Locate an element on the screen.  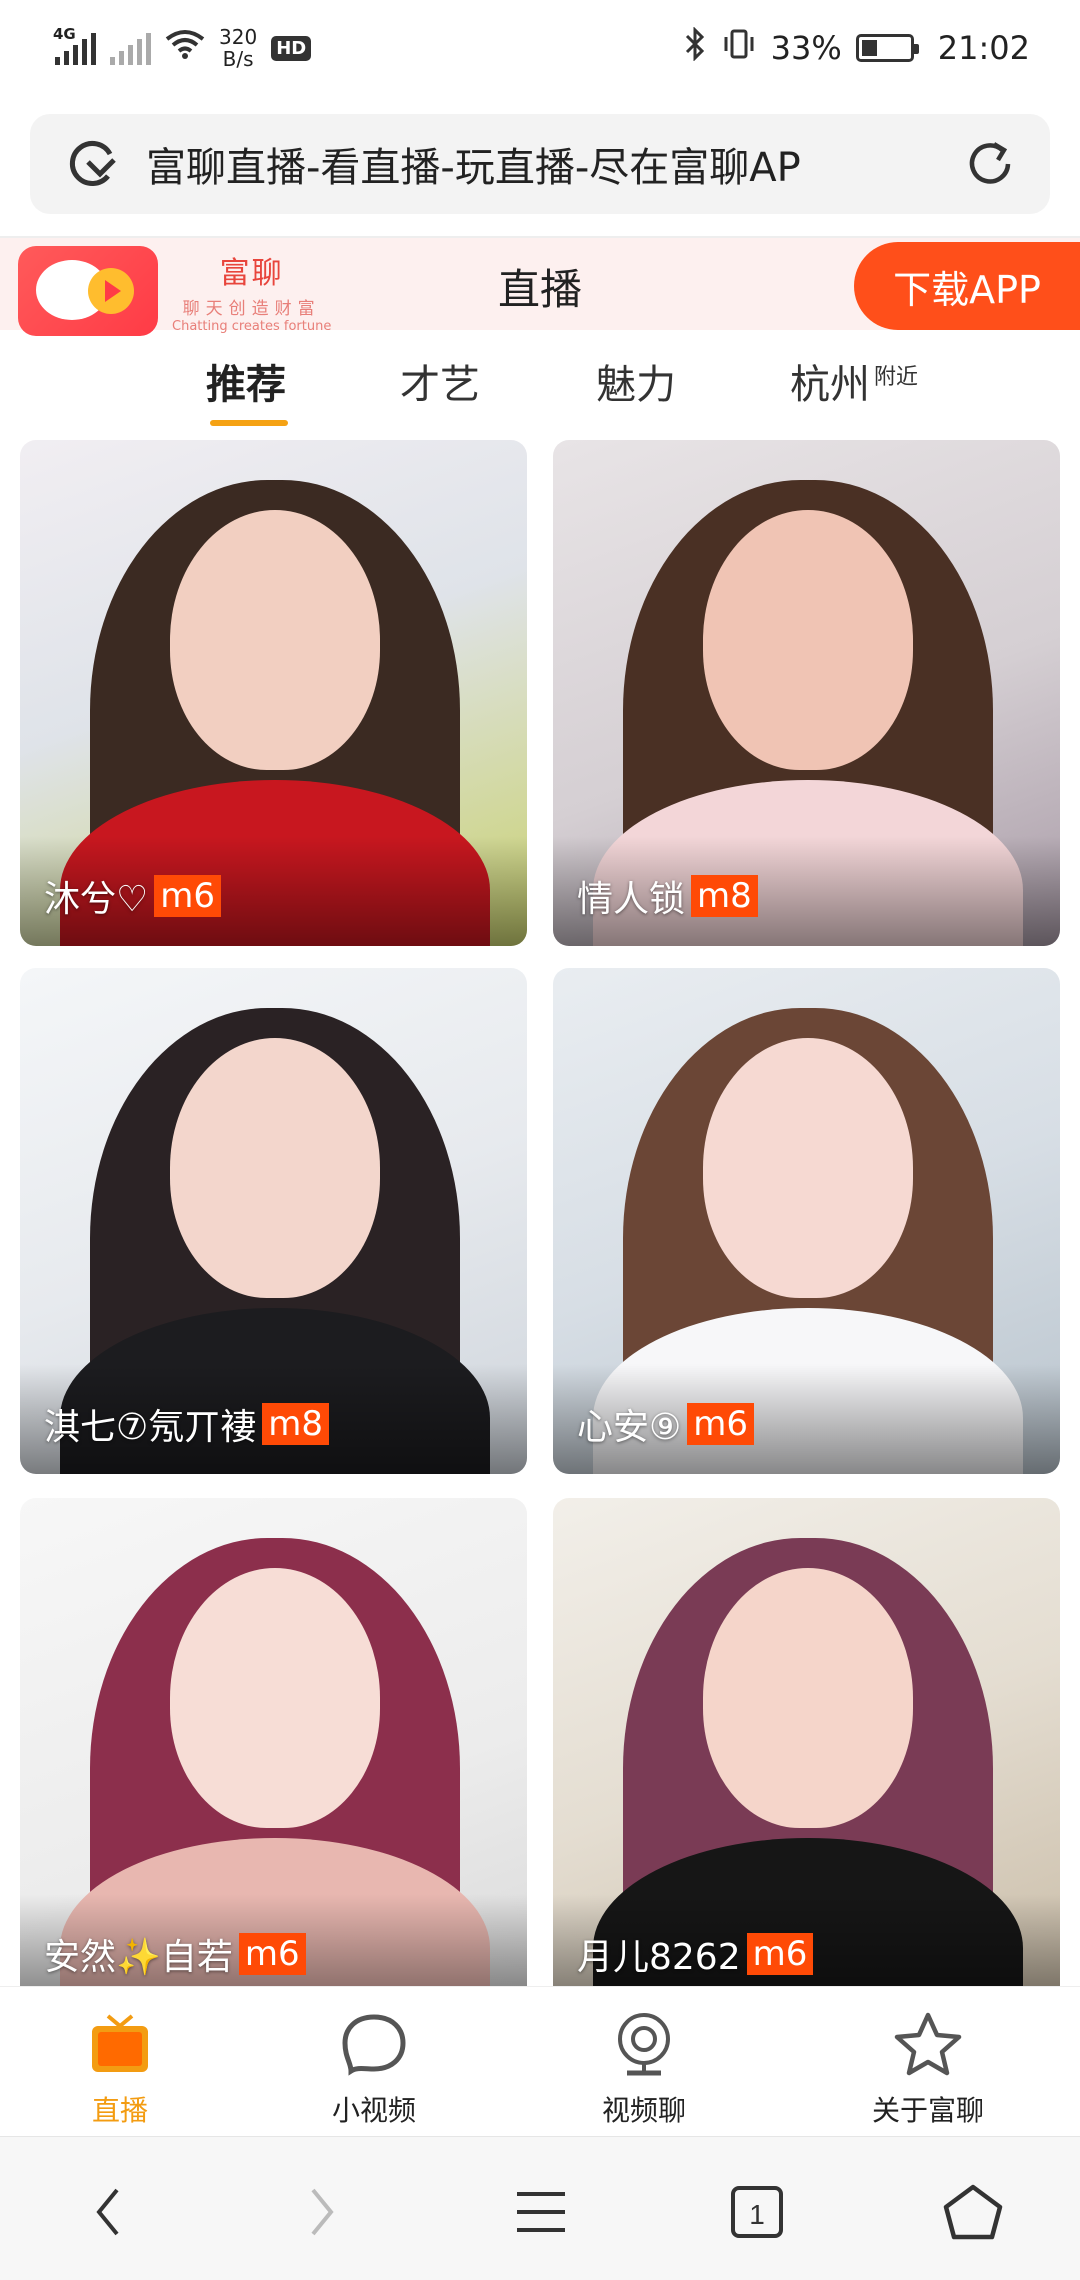
system-navigation-bar: 1 is located at coordinates (540, 2208).